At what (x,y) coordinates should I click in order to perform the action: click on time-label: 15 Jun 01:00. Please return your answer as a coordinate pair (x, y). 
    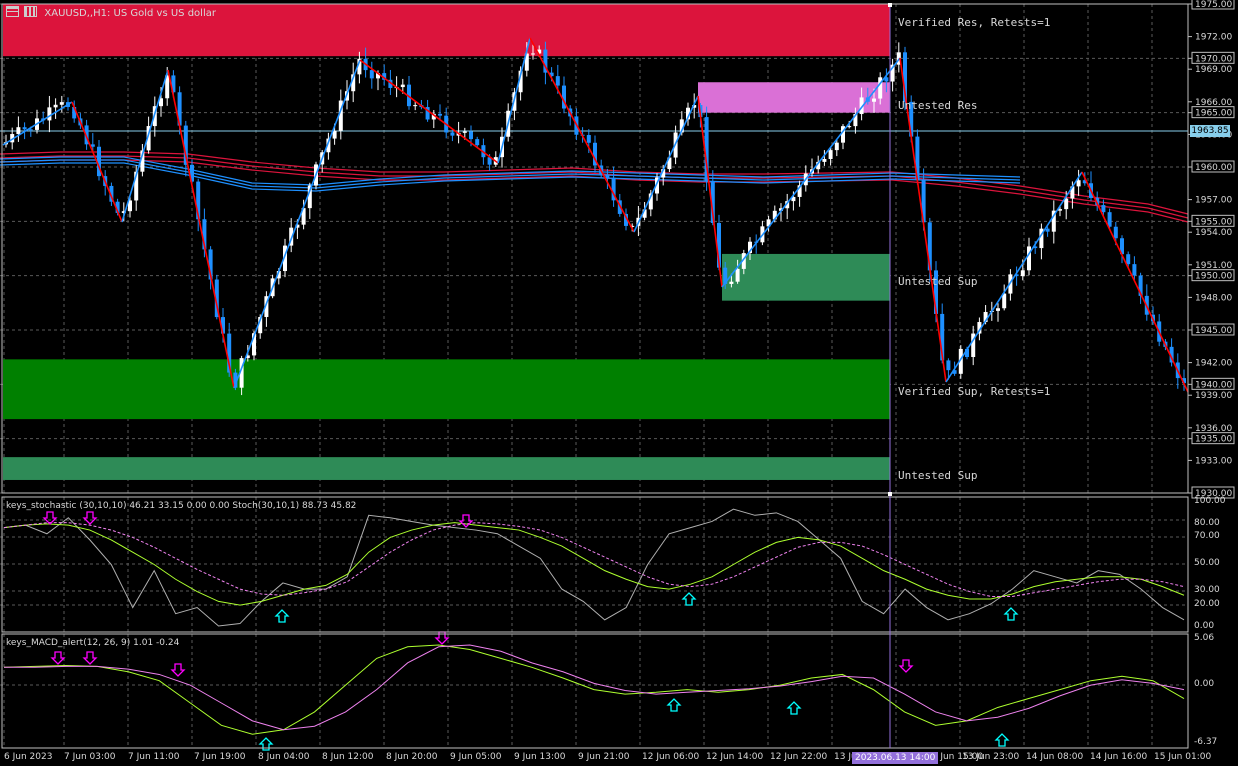
    Looking at the image, I should click on (1183, 757).